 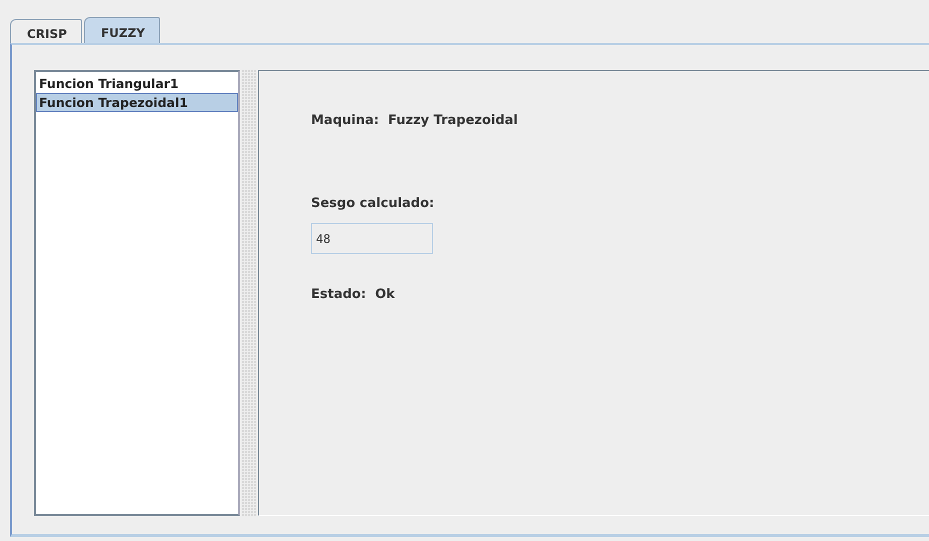 I want to click on machine-label: Maquina: Fuzzy Trapezoidal, so click(x=414, y=120).